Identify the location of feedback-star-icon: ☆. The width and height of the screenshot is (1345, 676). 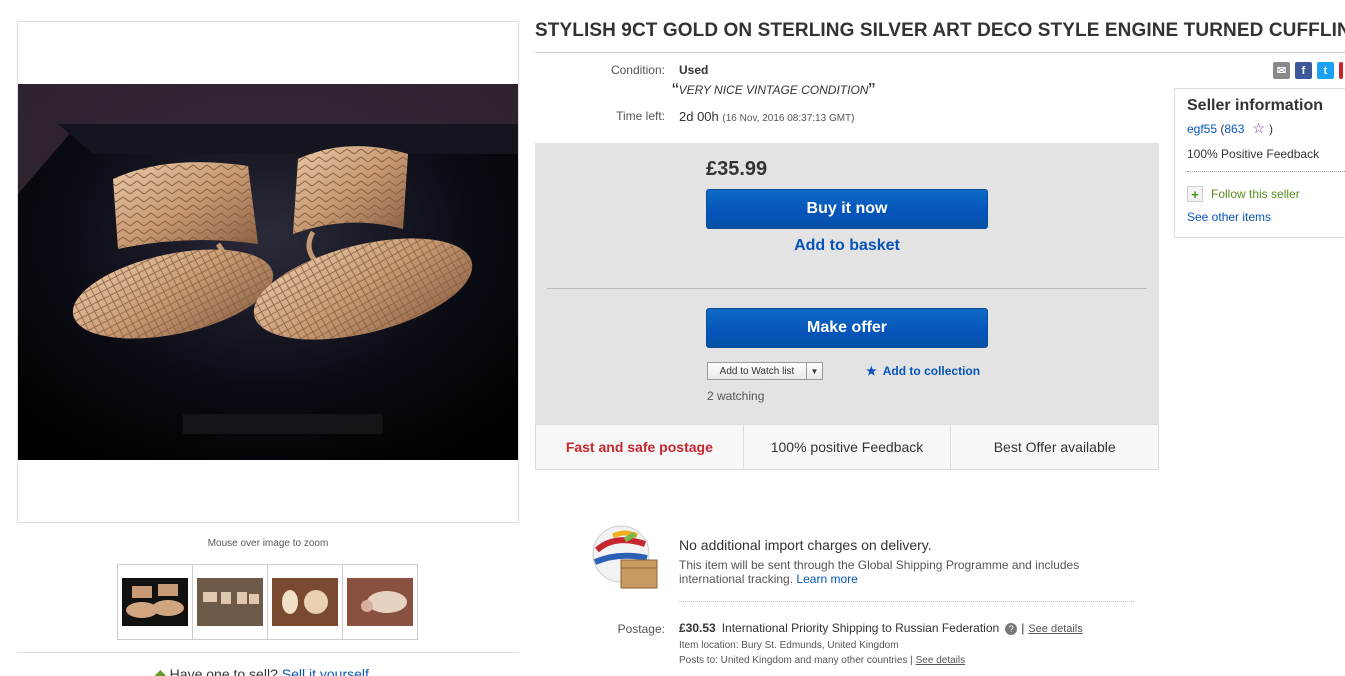
(1258, 128).